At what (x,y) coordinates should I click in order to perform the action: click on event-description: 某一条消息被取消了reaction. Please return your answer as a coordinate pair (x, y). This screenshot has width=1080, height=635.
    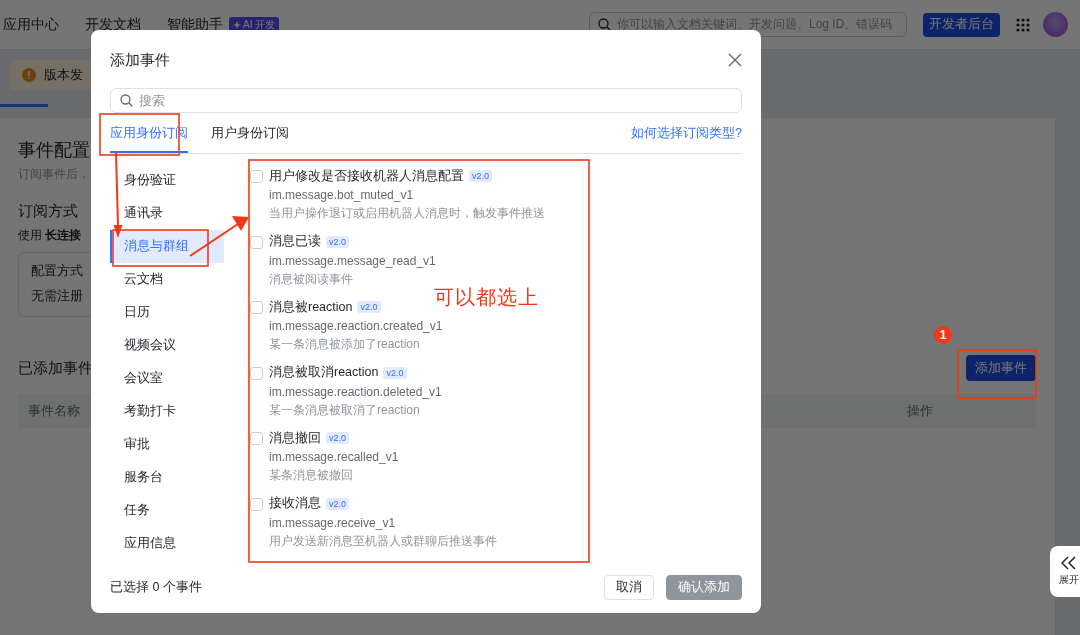
    Looking at the image, I should click on (345, 410).